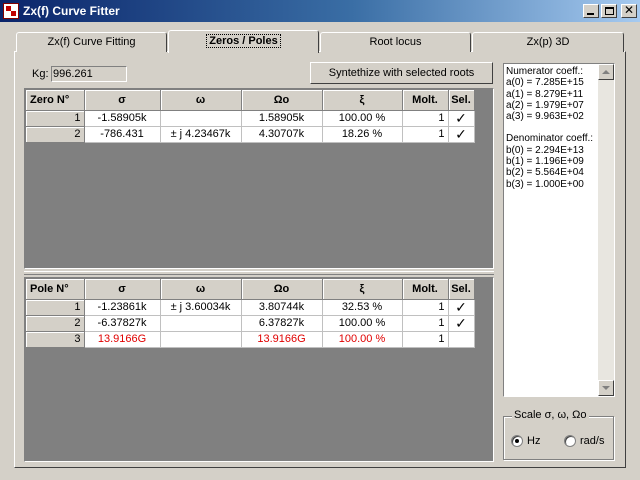 This screenshot has height=480, width=640. What do you see at coordinates (362, 134) in the screenshot?
I see `cell-xi: 18.26 %` at bounding box center [362, 134].